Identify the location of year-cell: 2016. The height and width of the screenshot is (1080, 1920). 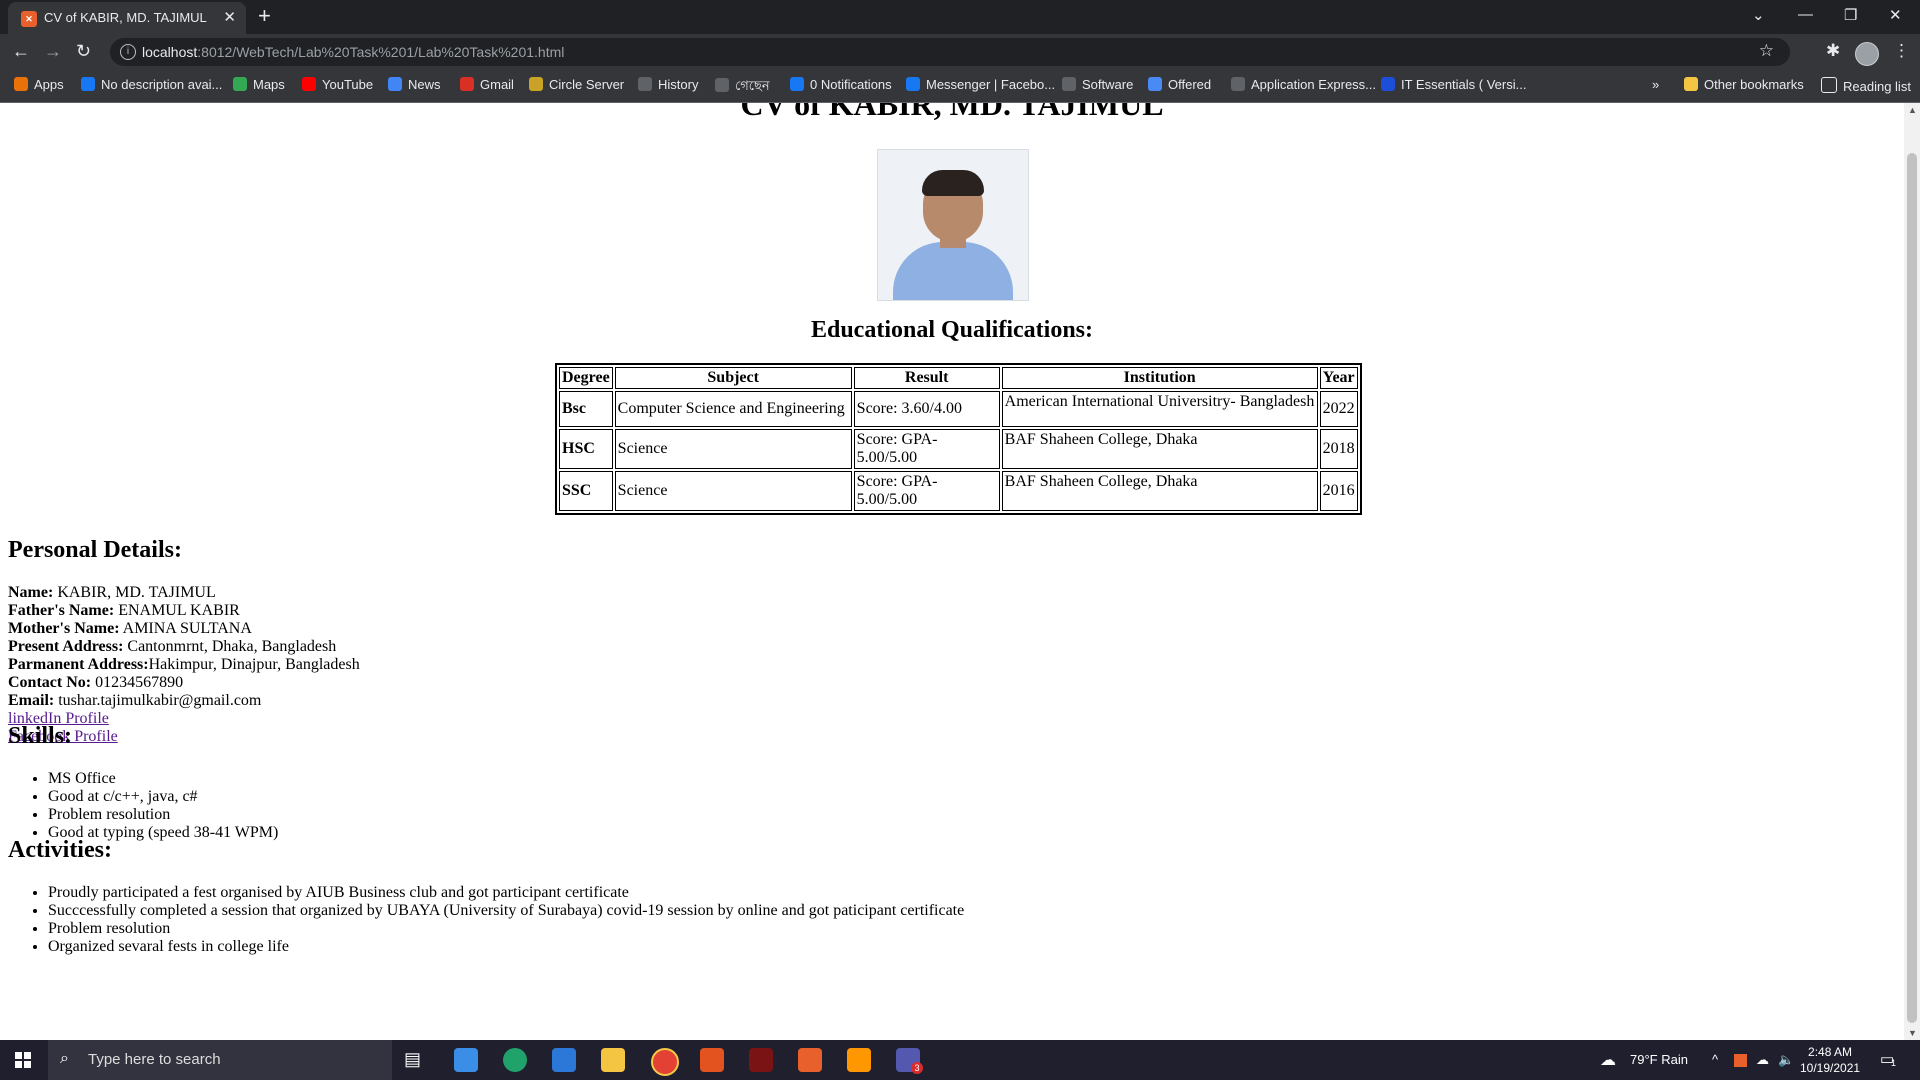
(1338, 491).